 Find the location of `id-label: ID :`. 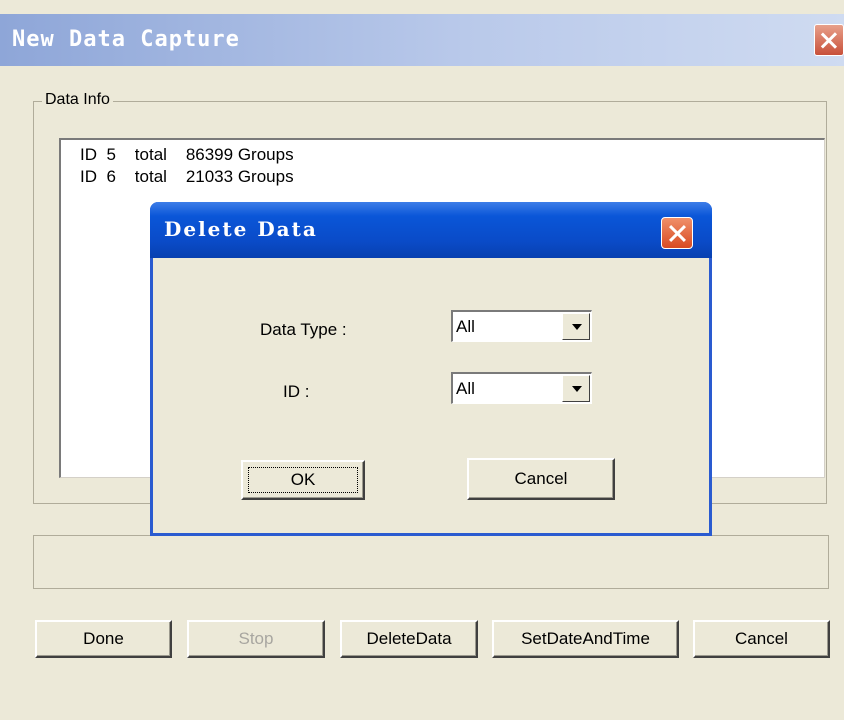

id-label: ID : is located at coordinates (296, 391).